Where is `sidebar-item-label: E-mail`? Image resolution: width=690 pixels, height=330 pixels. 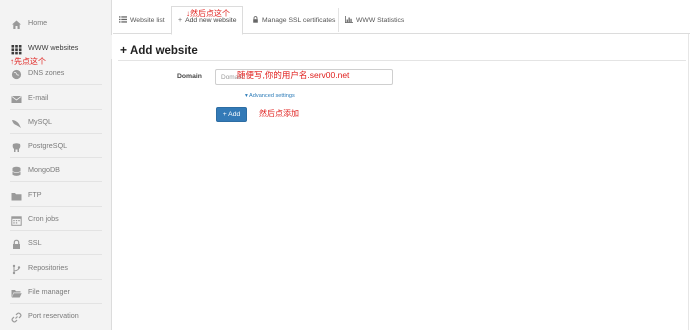 sidebar-item-label: E-mail is located at coordinates (38, 97).